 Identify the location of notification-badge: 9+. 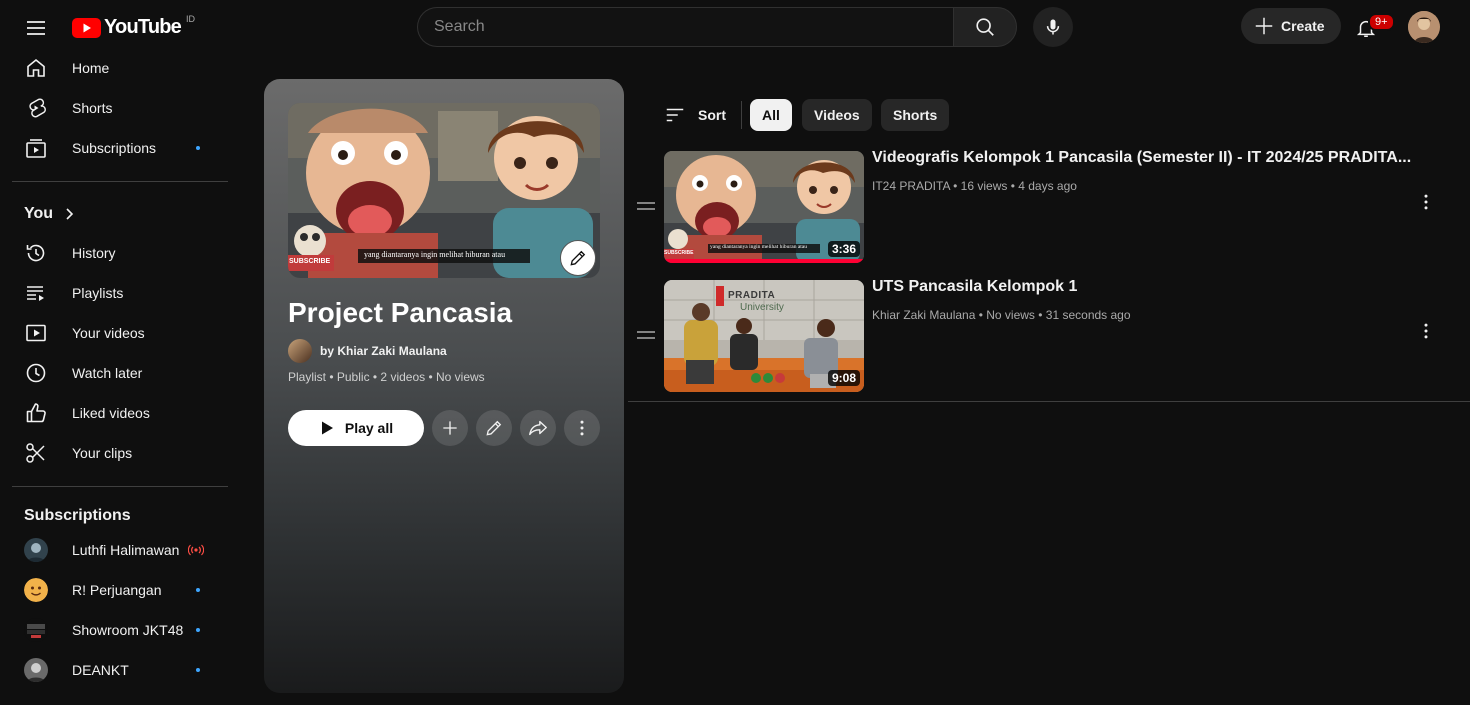
(1381, 22).